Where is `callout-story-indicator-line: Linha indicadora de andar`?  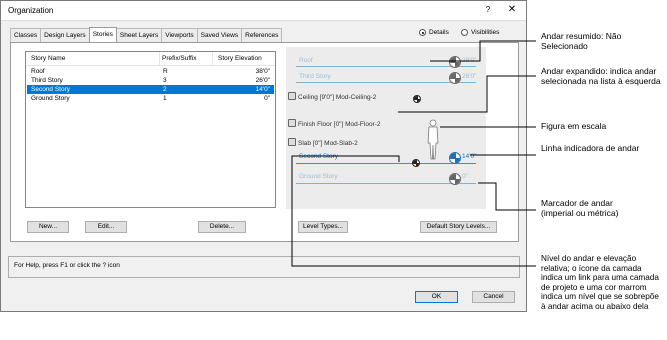
callout-story-indicator-line: Linha indicadora de andar is located at coordinates (590, 148).